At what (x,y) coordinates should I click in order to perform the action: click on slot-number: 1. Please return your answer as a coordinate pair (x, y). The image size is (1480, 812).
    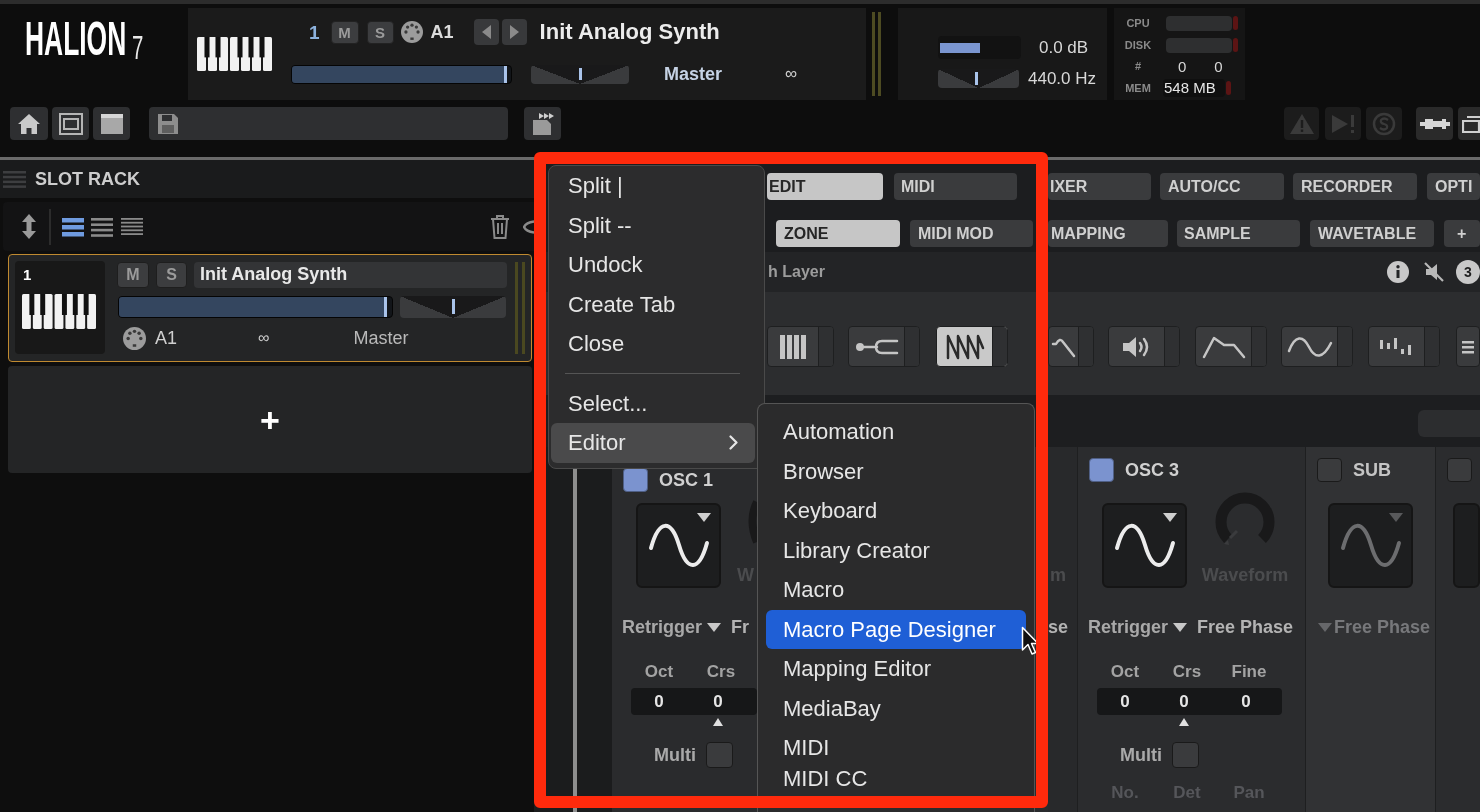
    Looking at the image, I should click on (28, 274).